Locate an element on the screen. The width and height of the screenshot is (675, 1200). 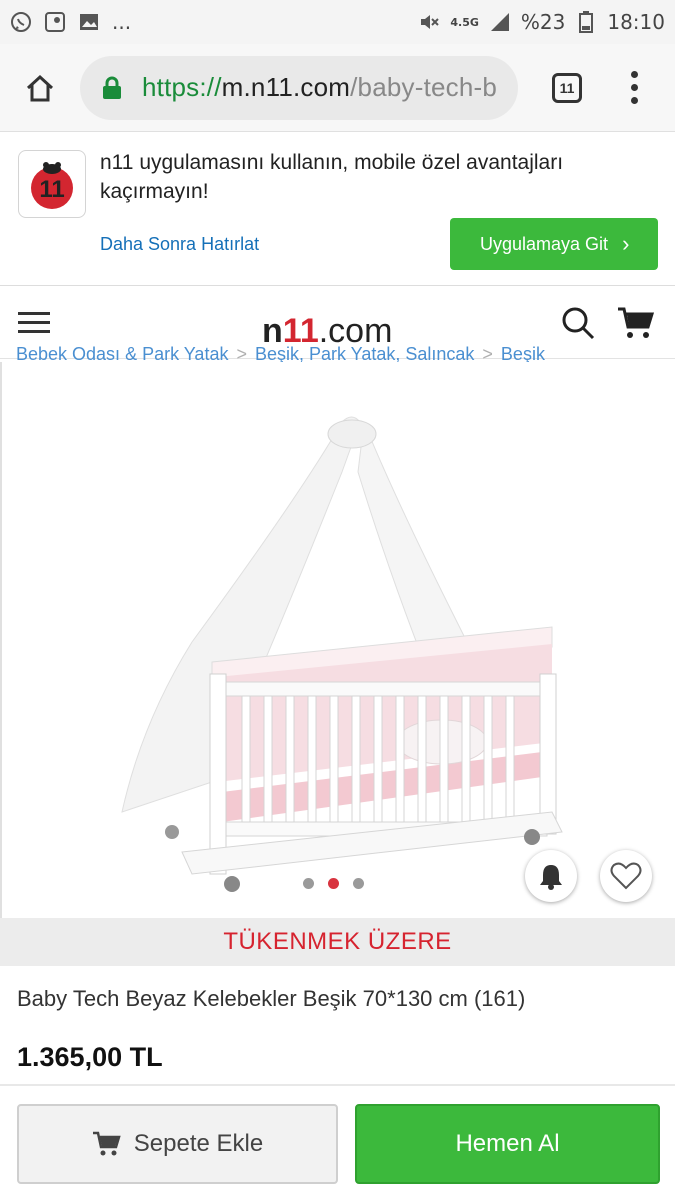
pagination-dot-active is located at coordinates (333, 883).